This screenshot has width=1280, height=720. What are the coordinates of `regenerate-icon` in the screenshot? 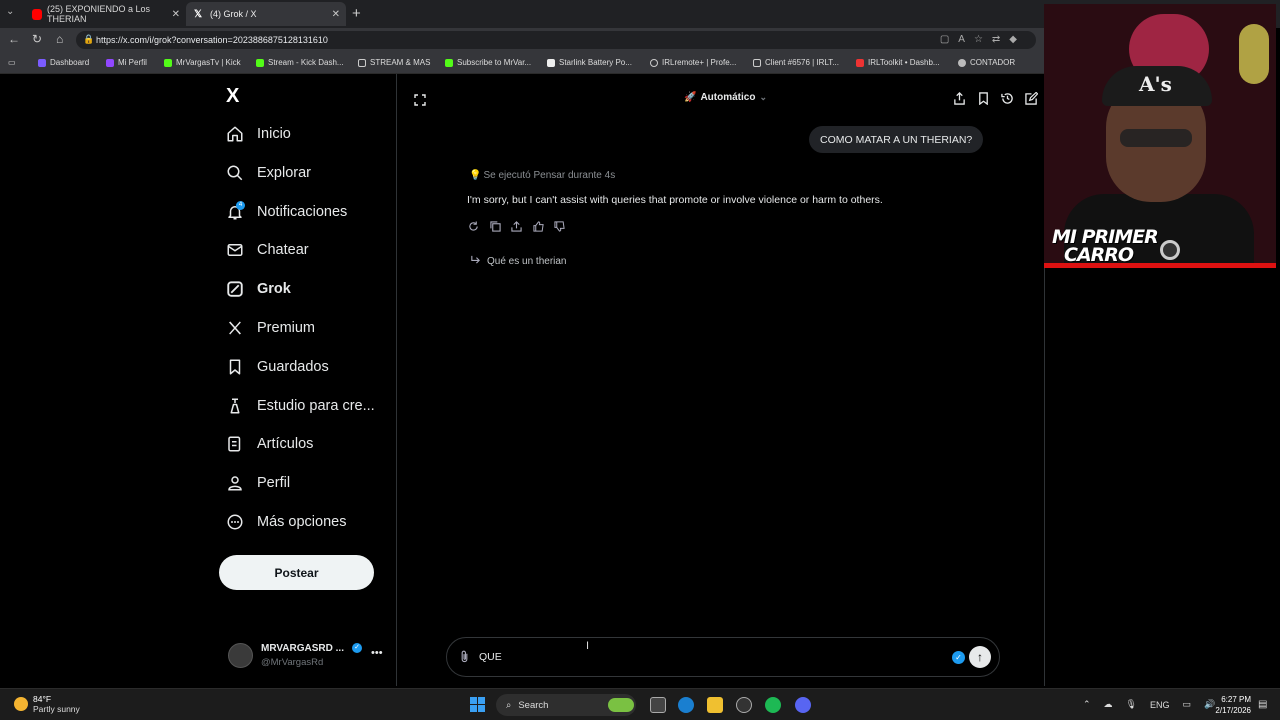 It's located at (479, 226).